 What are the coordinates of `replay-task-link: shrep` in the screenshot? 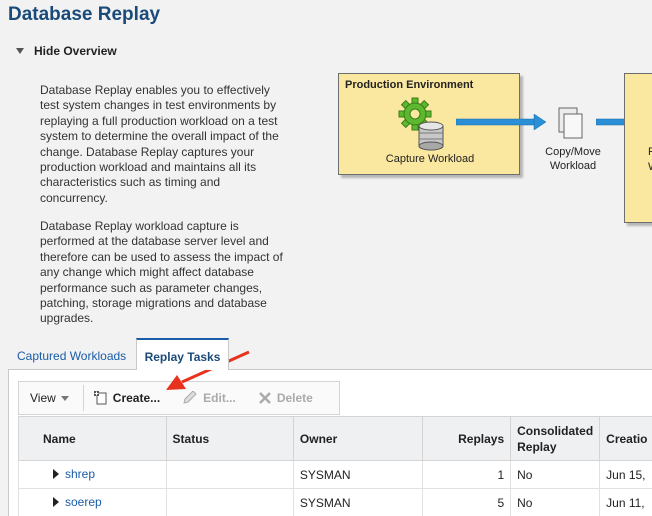 It's located at (80, 474).